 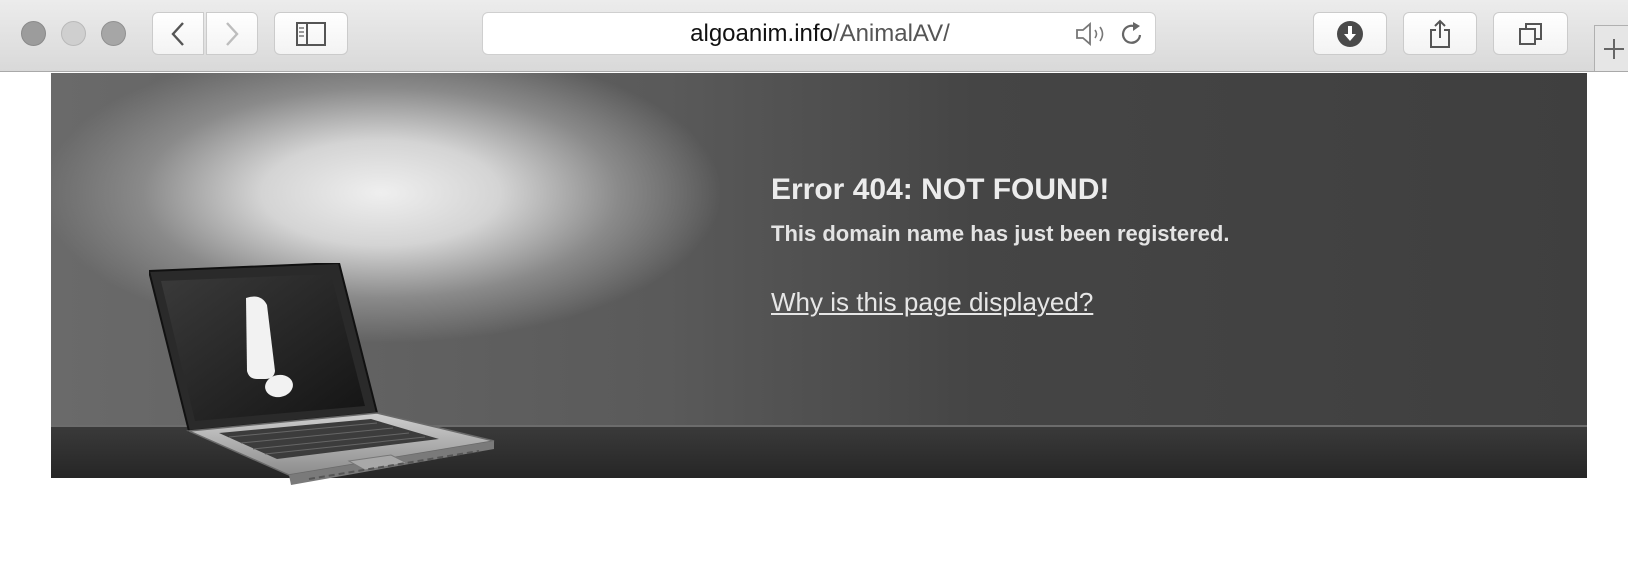 What do you see at coordinates (113, 33) in the screenshot?
I see `zoom-window-button` at bounding box center [113, 33].